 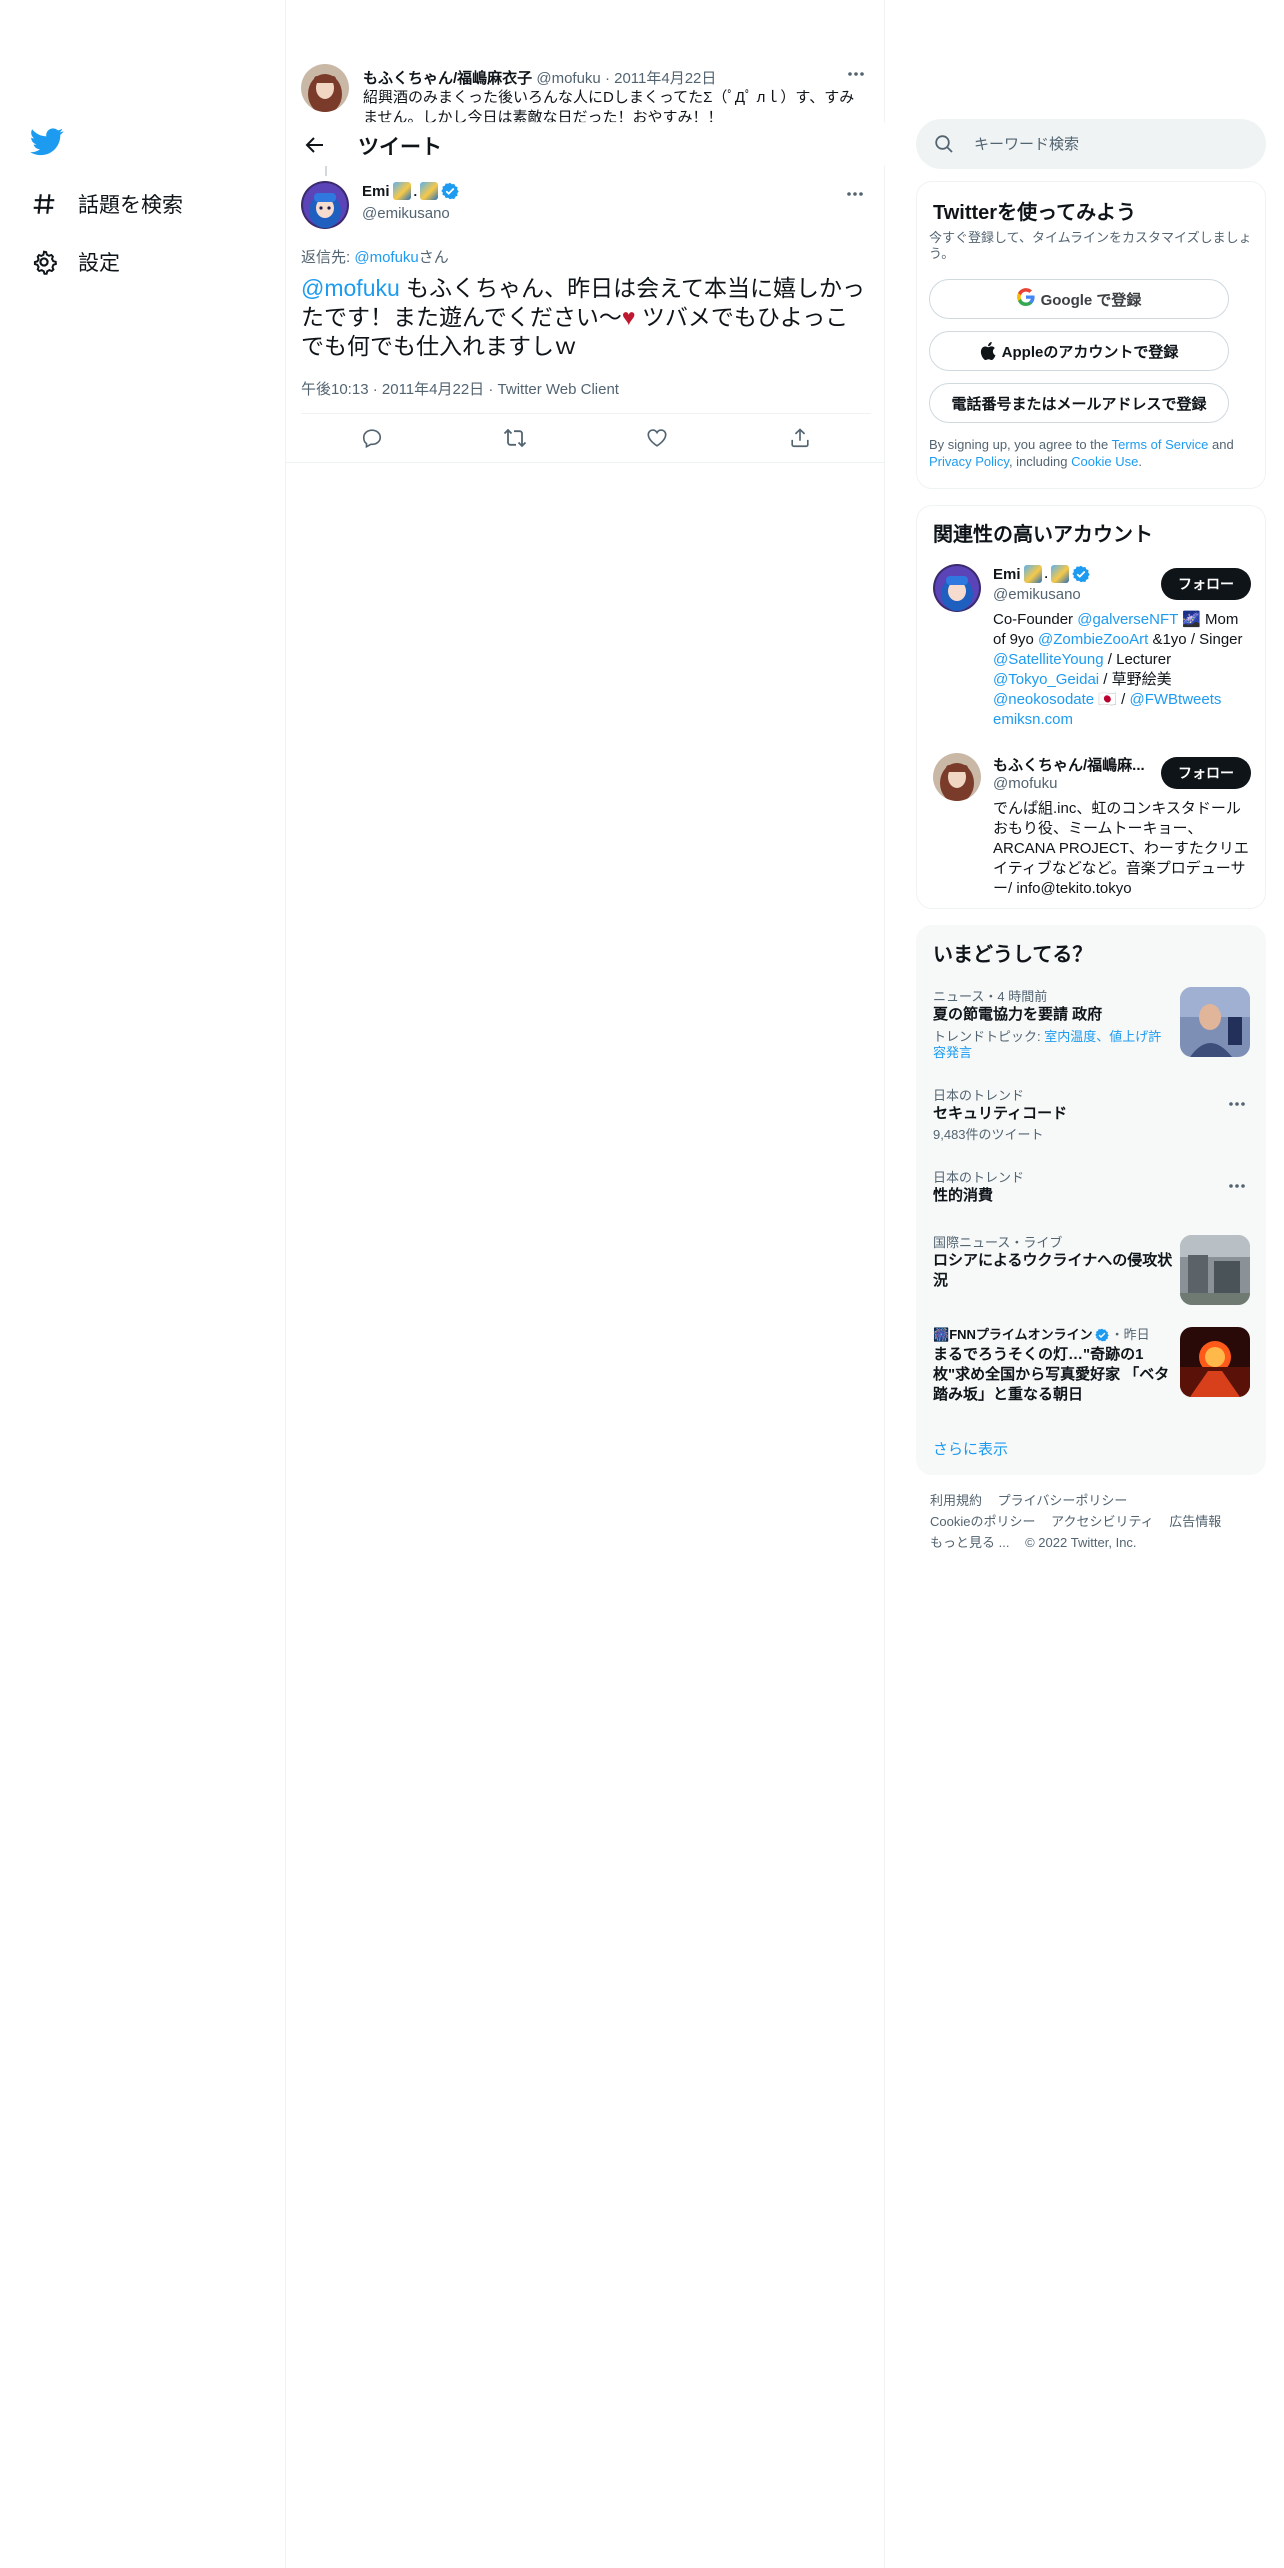 I want to click on bio-mention-link: @SatelliteYoung, so click(x=1048, y=659).